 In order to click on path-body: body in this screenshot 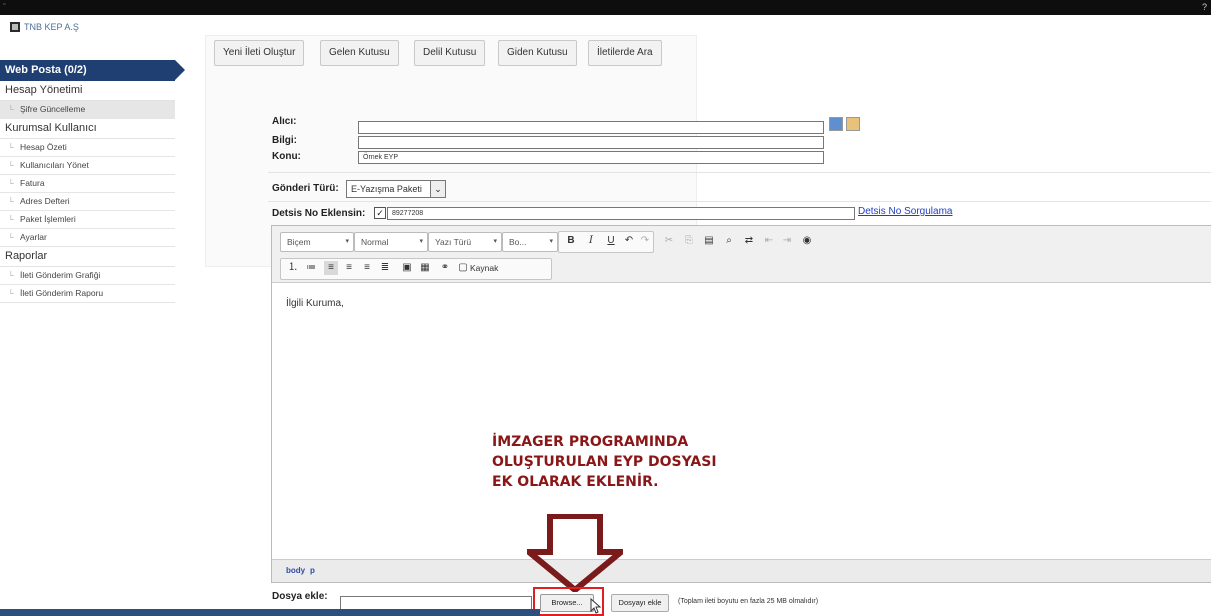, I will do `click(295, 570)`.